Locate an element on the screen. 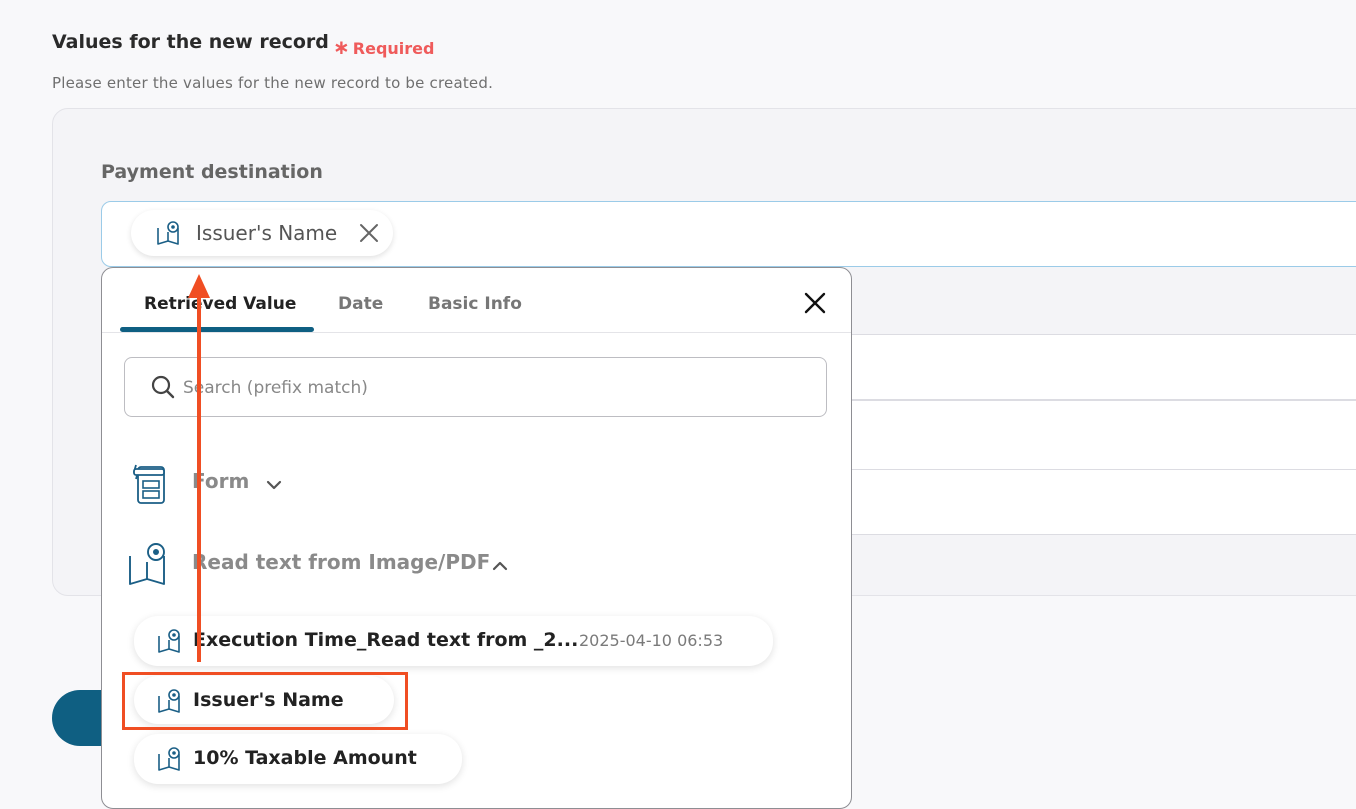 The height and width of the screenshot is (809, 1356). required-label: Required is located at coordinates (393, 48).